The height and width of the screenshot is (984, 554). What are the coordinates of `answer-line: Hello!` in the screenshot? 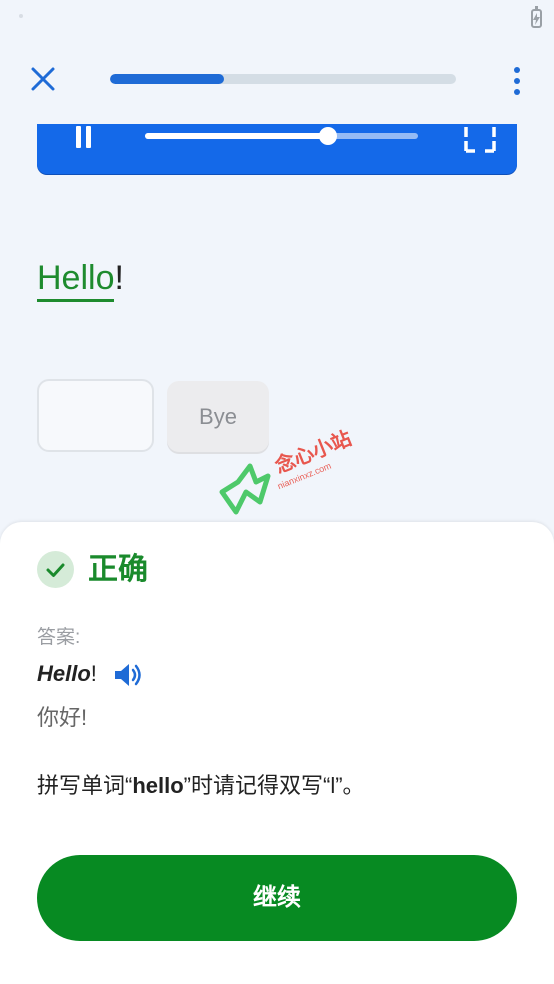 It's located at (91, 674).